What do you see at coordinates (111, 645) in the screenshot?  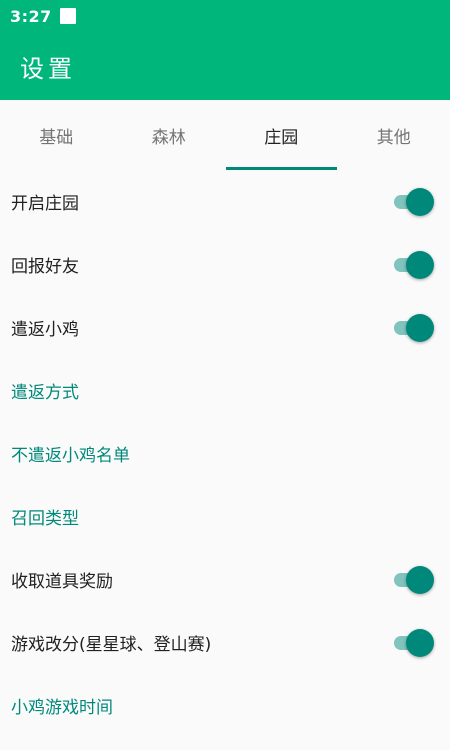 I see `setting-label: 游戏改分(星星球、登山赛)` at bounding box center [111, 645].